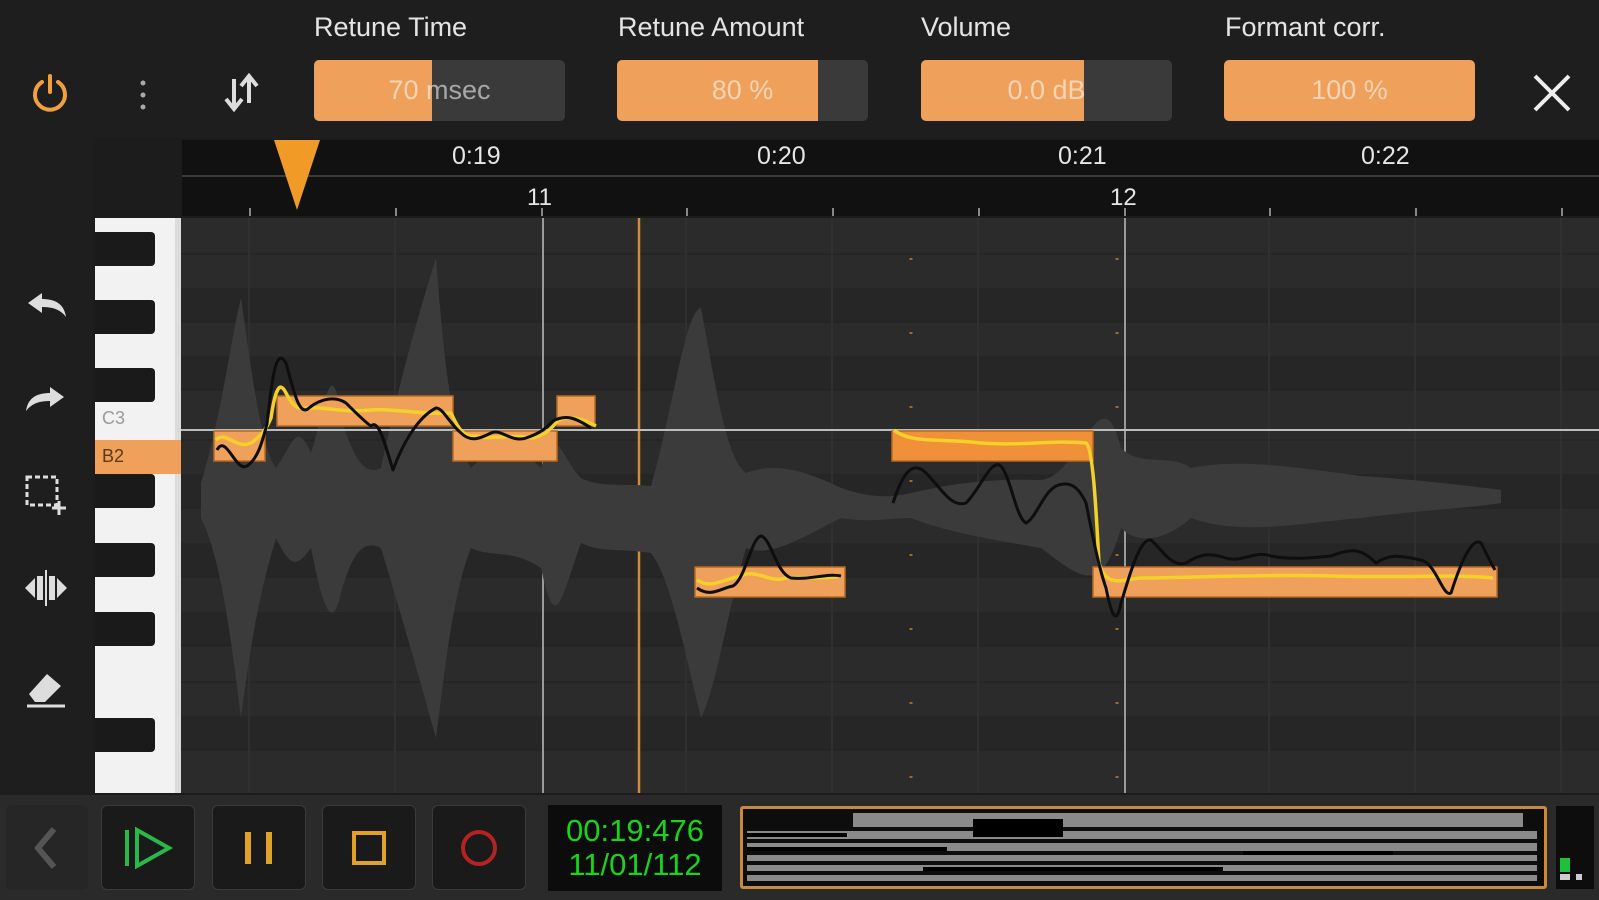 The image size is (1599, 900). Describe the element at coordinates (46, 306) in the screenshot. I see `undo-icon` at that location.